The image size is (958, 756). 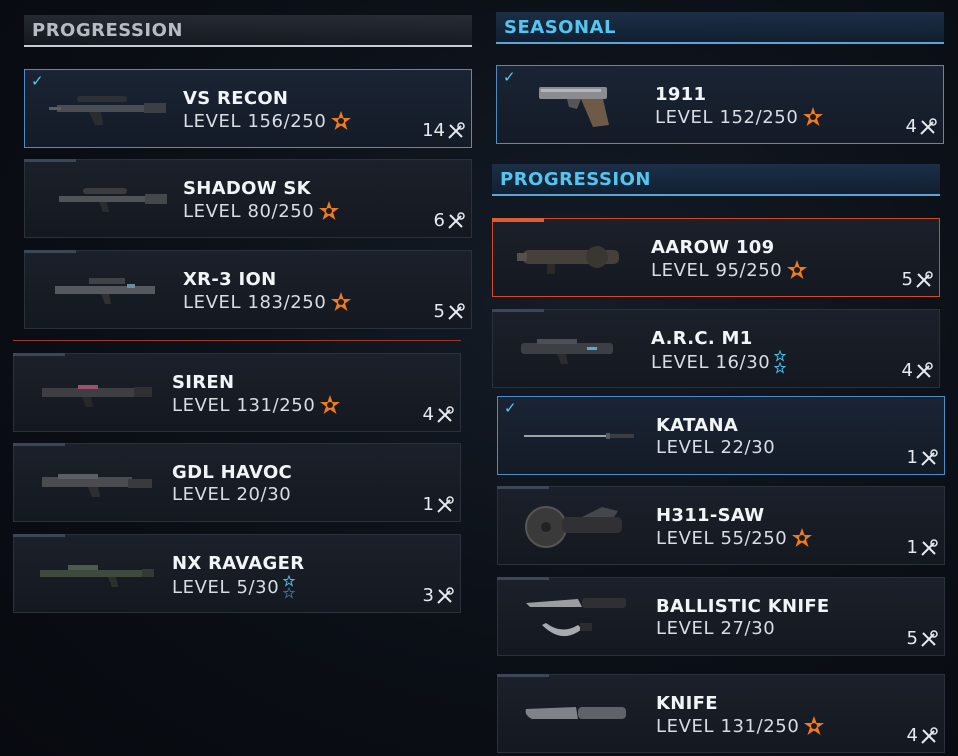 What do you see at coordinates (237, 573) in the screenshot?
I see `weapon-card-nx-ravager: NX RAVAGER LEVEL 5/30 3` at bounding box center [237, 573].